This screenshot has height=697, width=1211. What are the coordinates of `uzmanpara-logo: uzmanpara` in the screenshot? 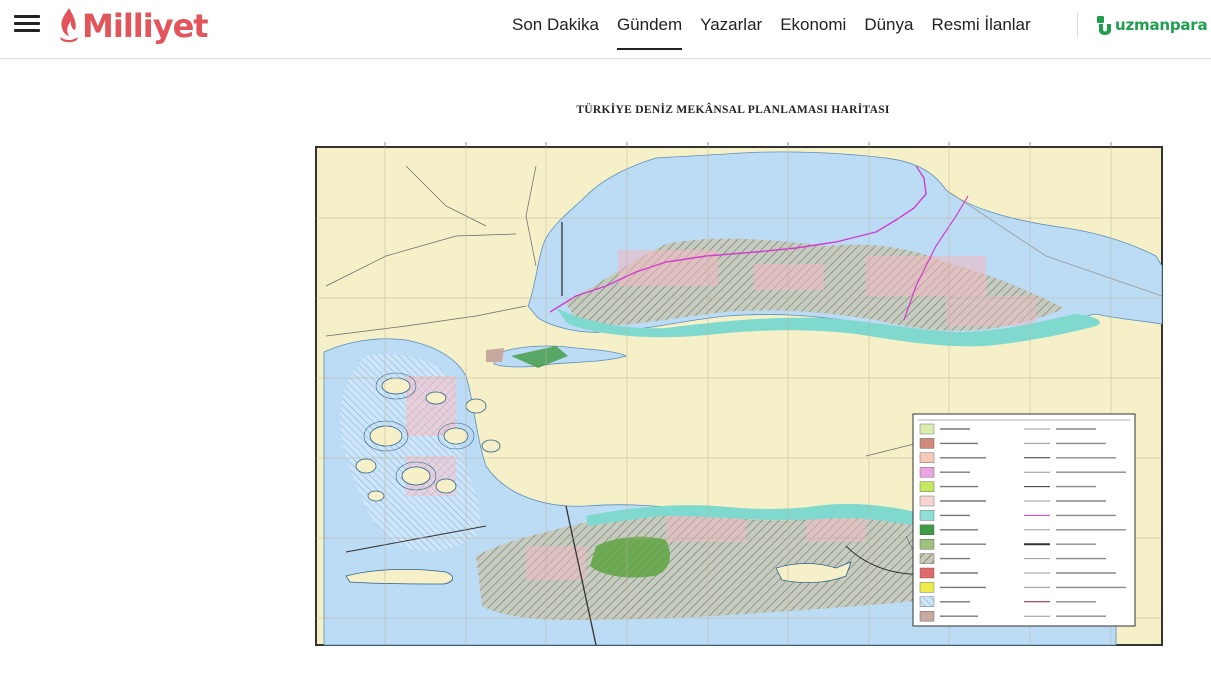 It's located at (1152, 25).